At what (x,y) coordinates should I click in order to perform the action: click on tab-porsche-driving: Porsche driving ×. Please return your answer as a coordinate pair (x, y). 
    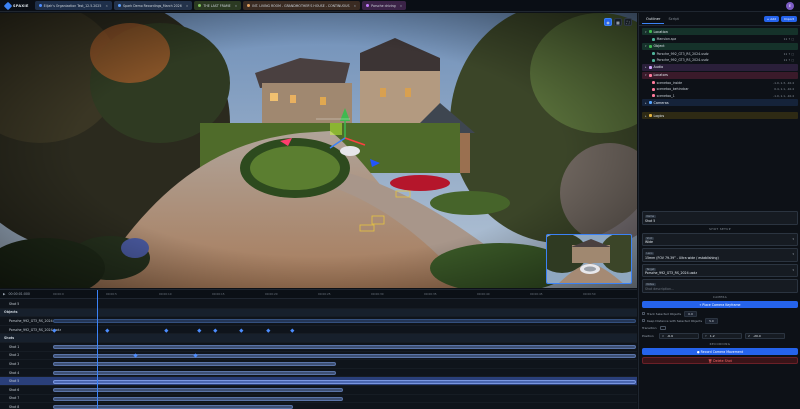
    Looking at the image, I should click on (384, 5).